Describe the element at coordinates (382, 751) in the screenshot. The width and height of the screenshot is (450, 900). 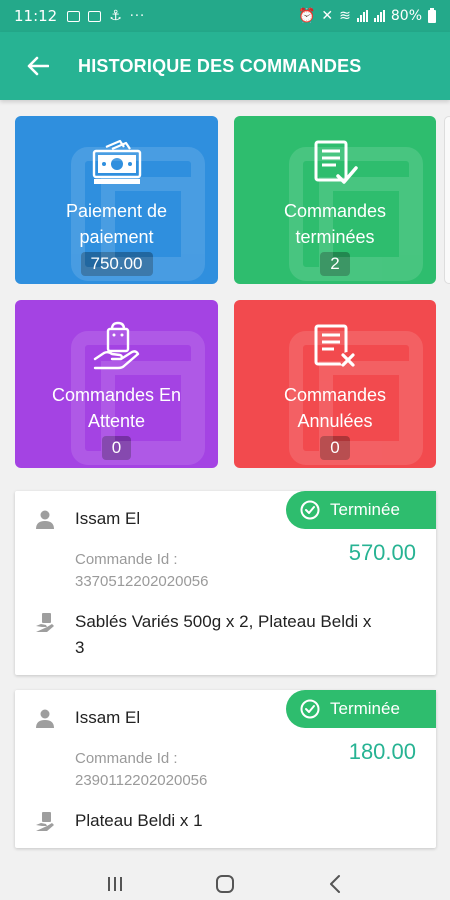
I see `order-amount: 180.00` at that location.